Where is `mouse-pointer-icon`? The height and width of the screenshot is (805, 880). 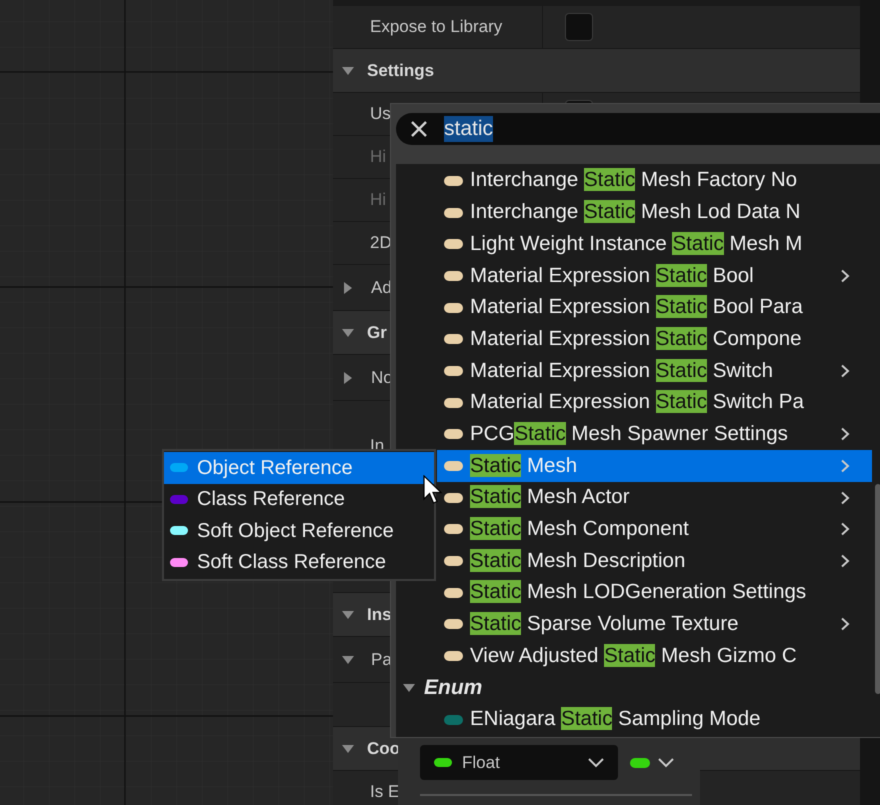
mouse-pointer-icon is located at coordinates (433, 490).